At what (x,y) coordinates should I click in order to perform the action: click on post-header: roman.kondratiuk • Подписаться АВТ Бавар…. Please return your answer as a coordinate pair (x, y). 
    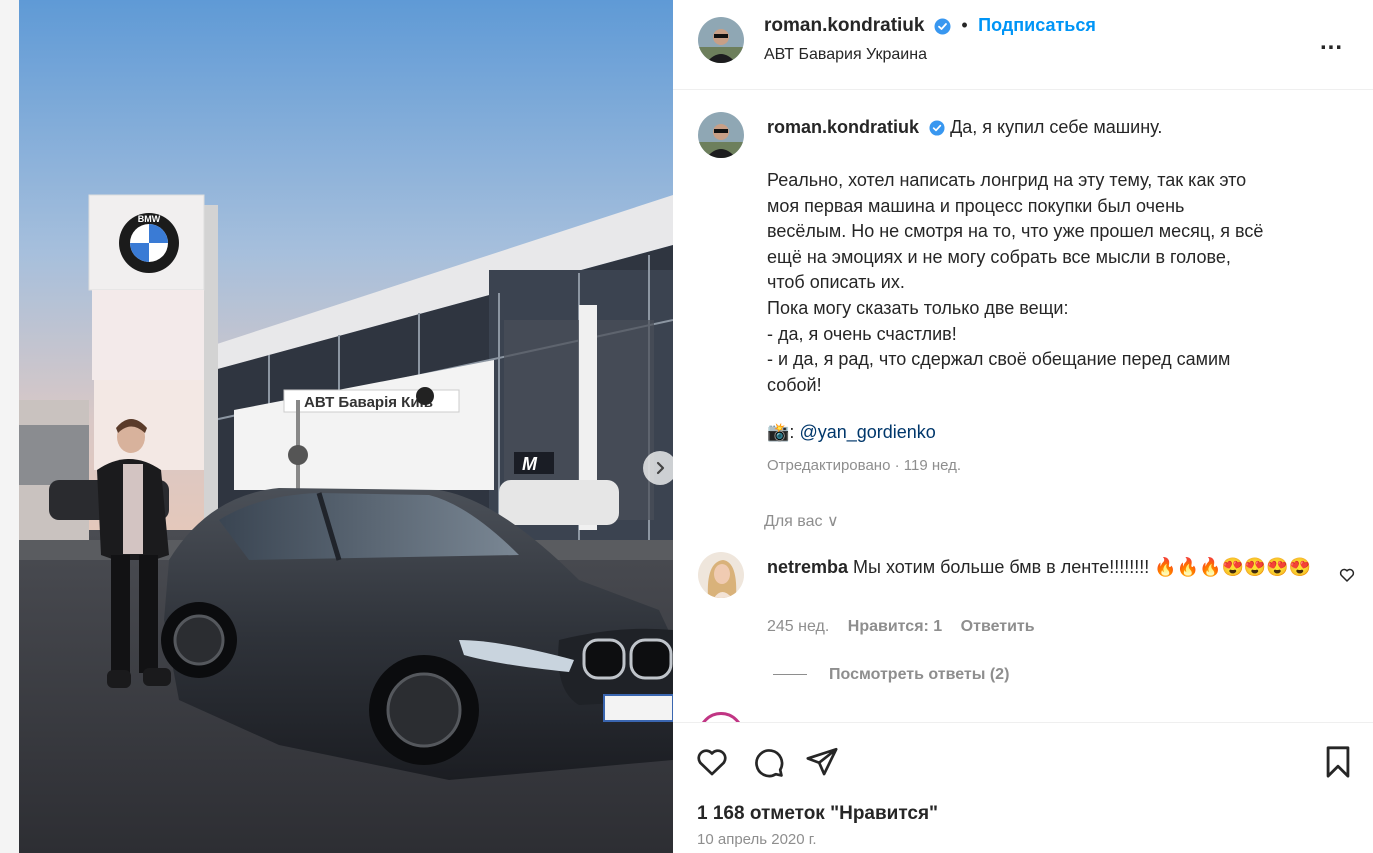
    Looking at the image, I should click on (1023, 45).